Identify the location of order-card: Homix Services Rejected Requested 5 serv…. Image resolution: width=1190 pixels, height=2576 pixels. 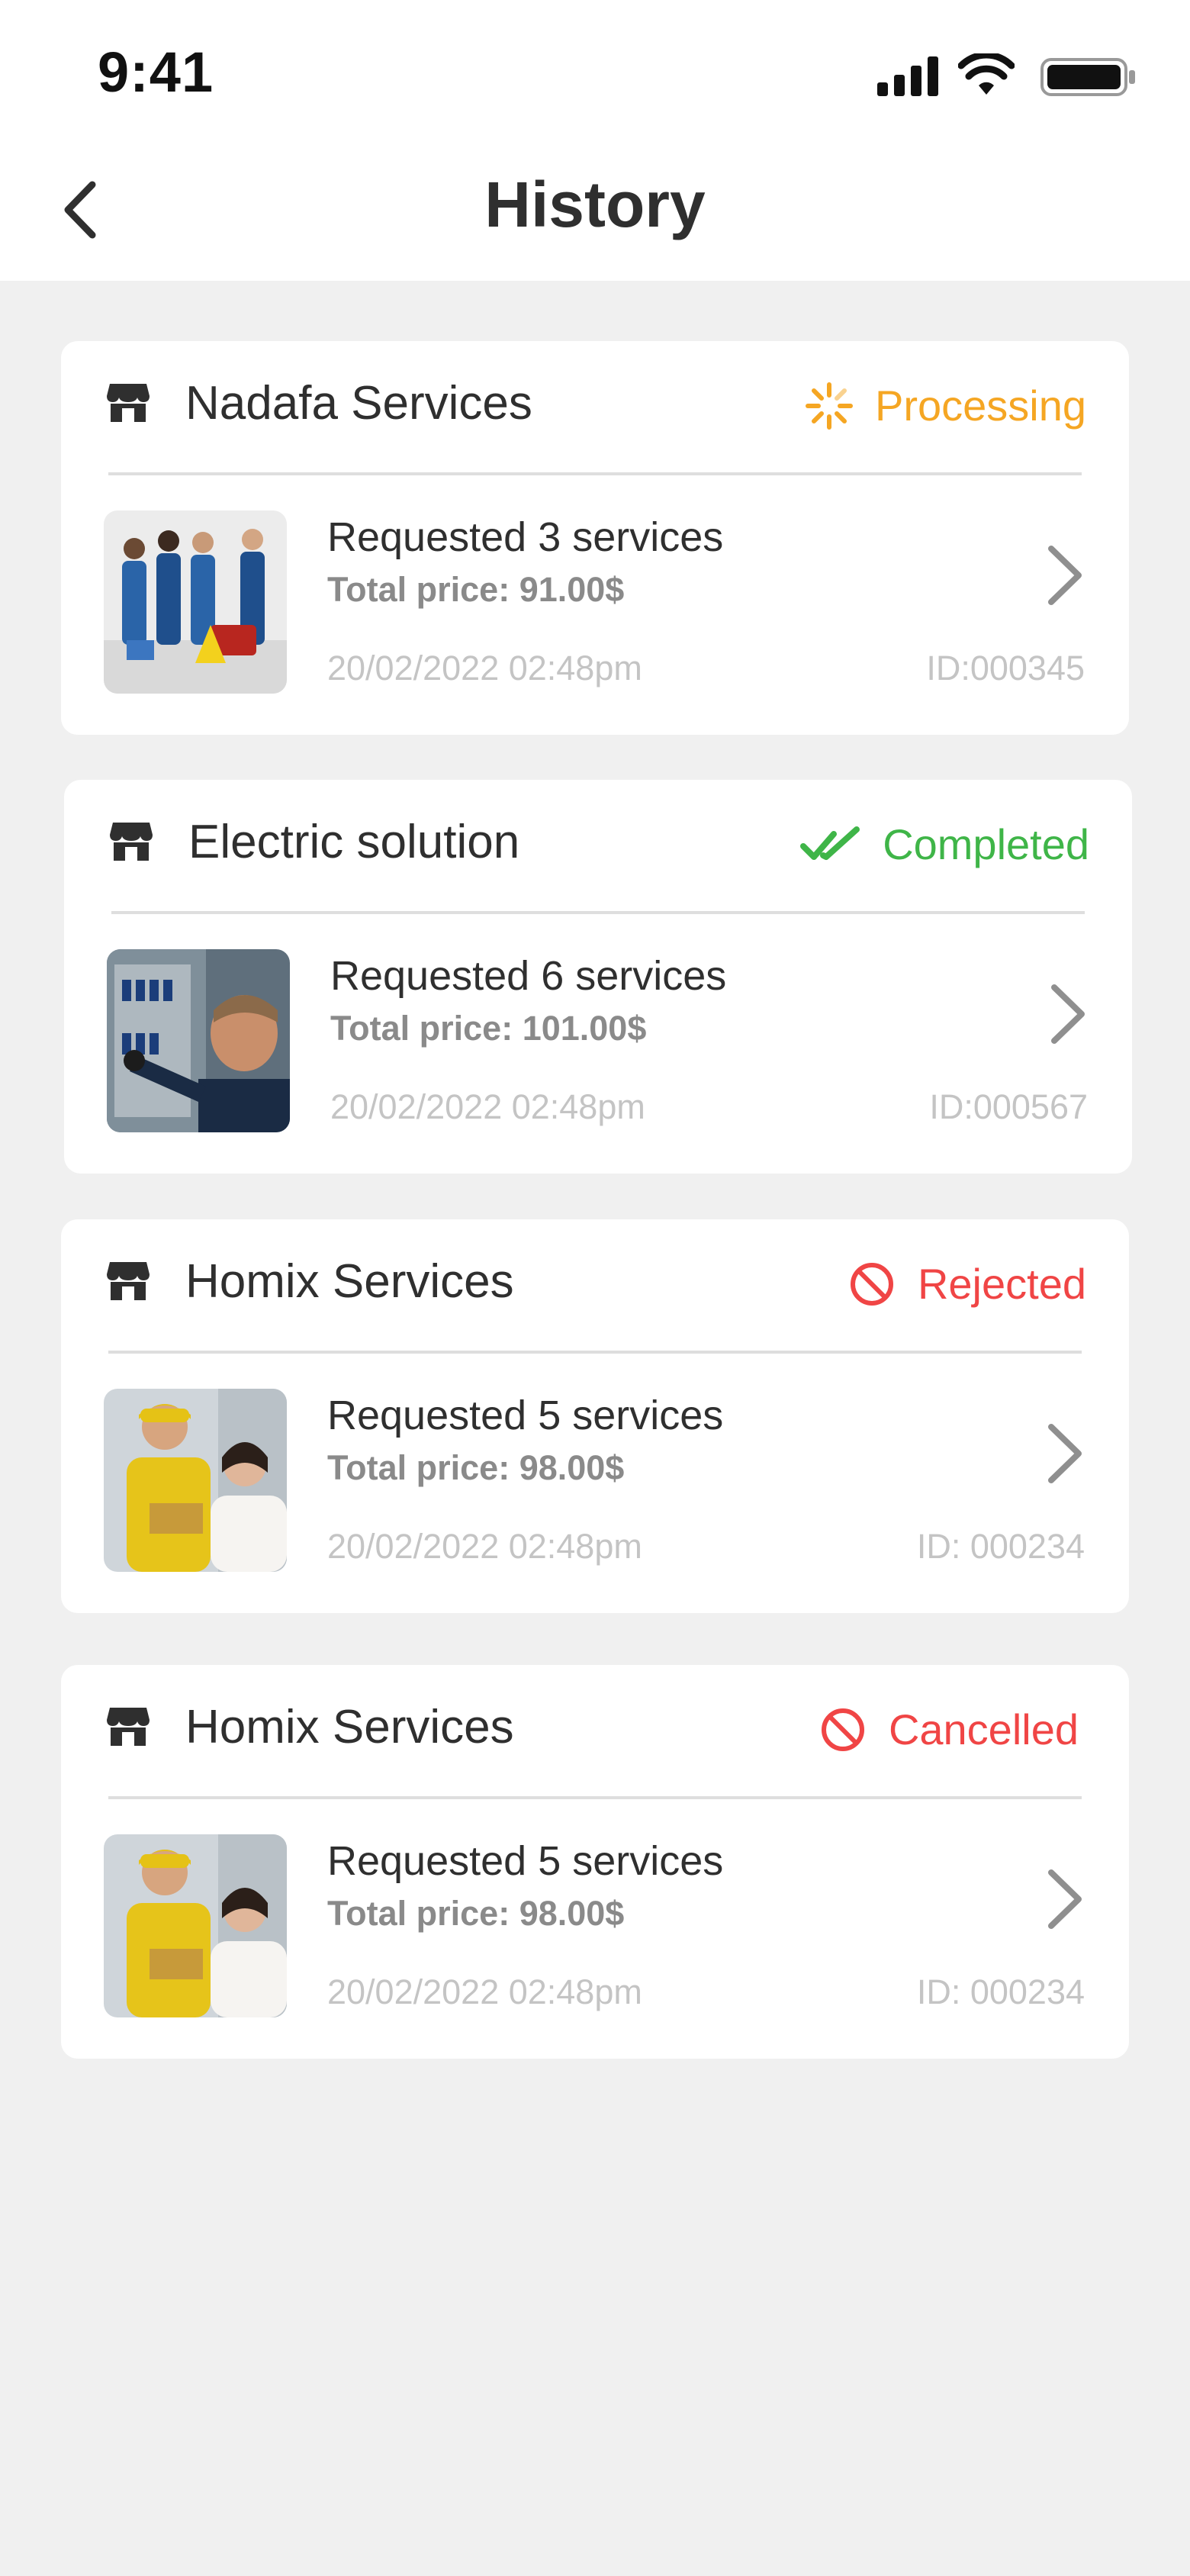
(595, 1416).